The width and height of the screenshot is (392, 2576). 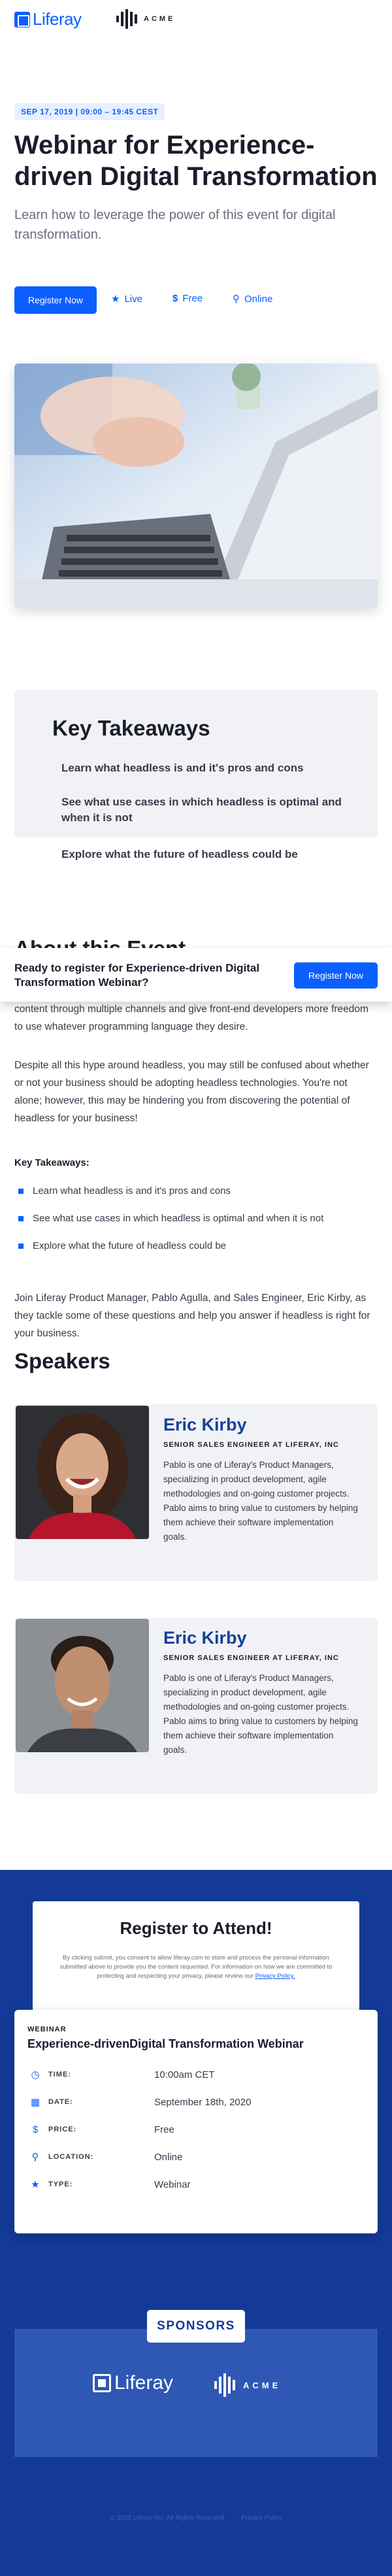 I want to click on info-value: September 18th, 2020, so click(x=203, y=2102).